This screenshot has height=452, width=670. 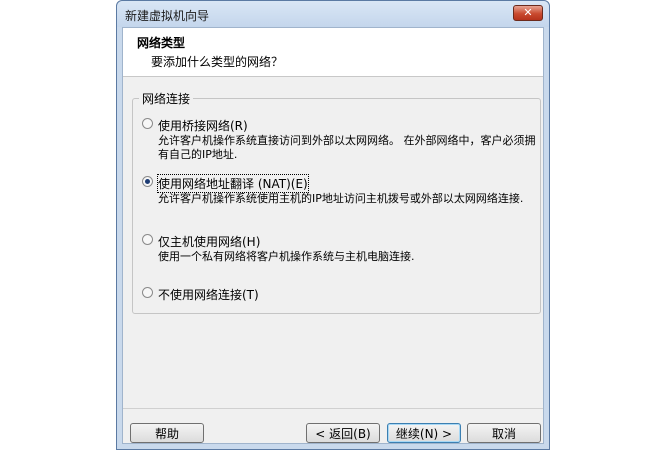 What do you see at coordinates (333, 14) in the screenshot?
I see `title-bar: 新建虚拟机向导 ✕` at bounding box center [333, 14].